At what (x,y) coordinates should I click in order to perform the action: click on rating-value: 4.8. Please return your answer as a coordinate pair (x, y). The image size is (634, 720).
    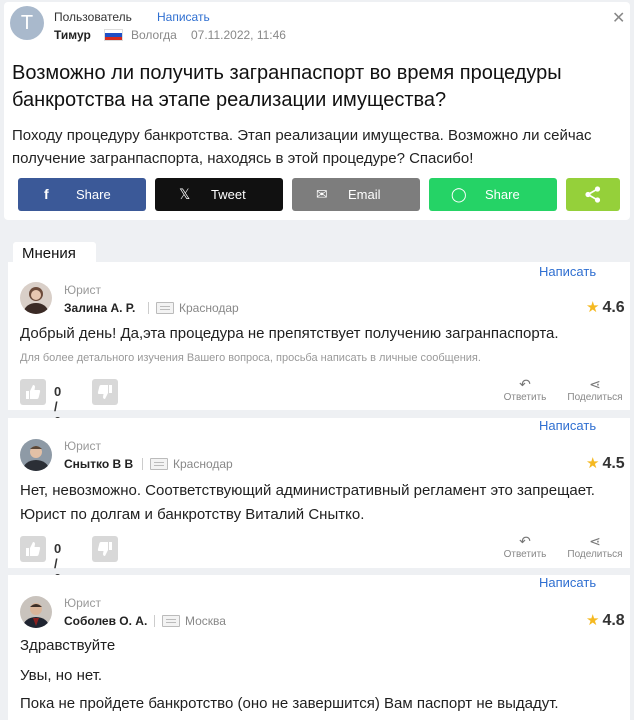
    Looking at the image, I should click on (613, 620).